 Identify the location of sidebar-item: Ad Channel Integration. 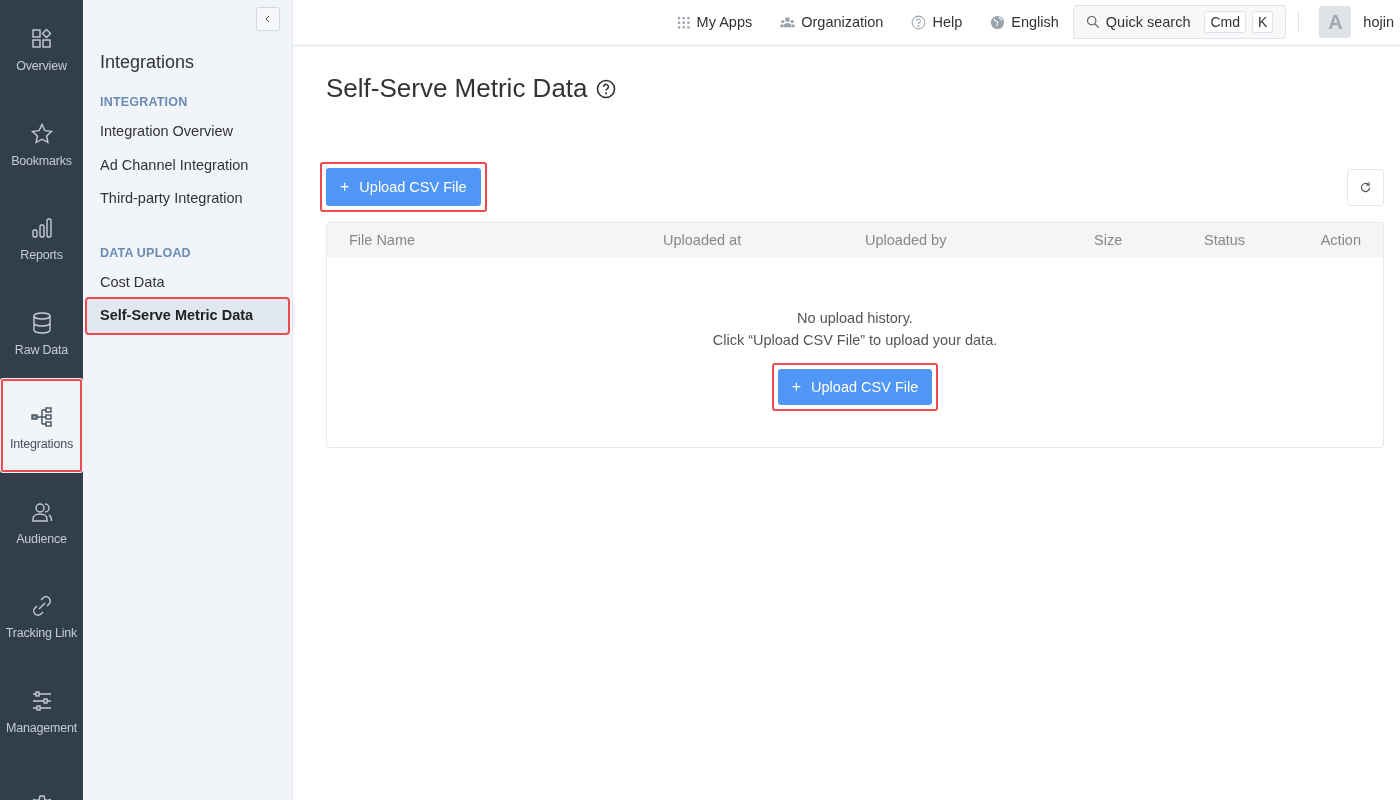
(187, 165).